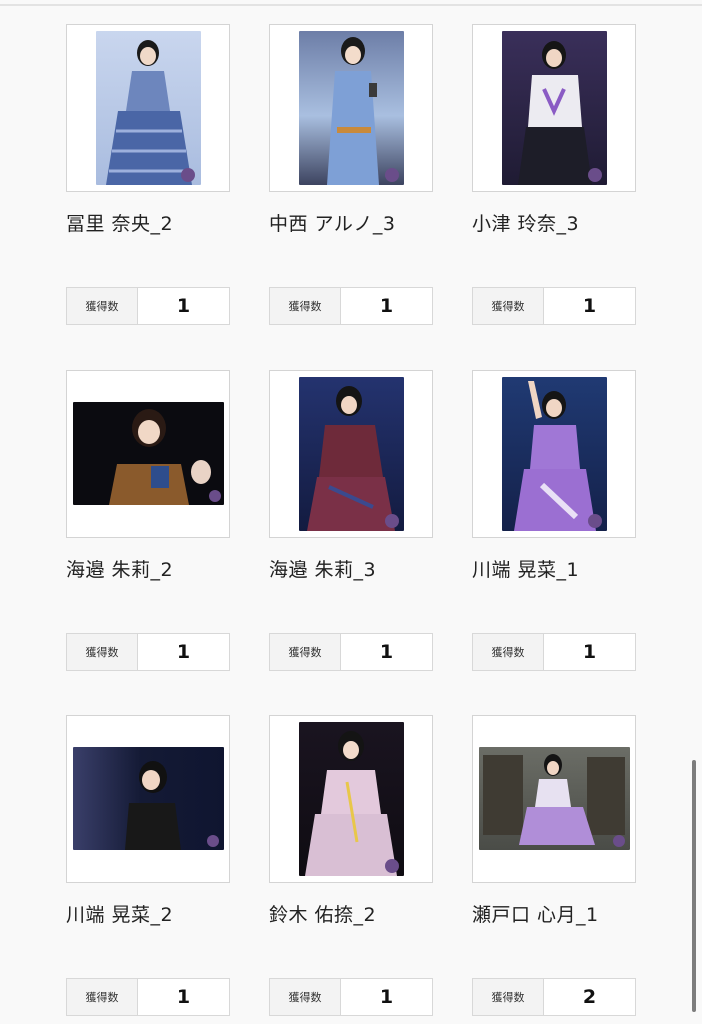 The height and width of the screenshot is (1024, 702). Describe the element at coordinates (526, 570) in the screenshot. I see `member-name: 川端 晃菜_1` at that location.